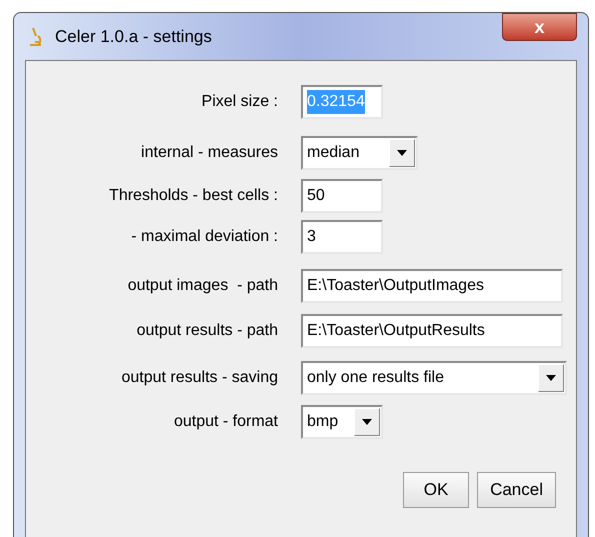  I want to click on text-field: 3, so click(342, 237).